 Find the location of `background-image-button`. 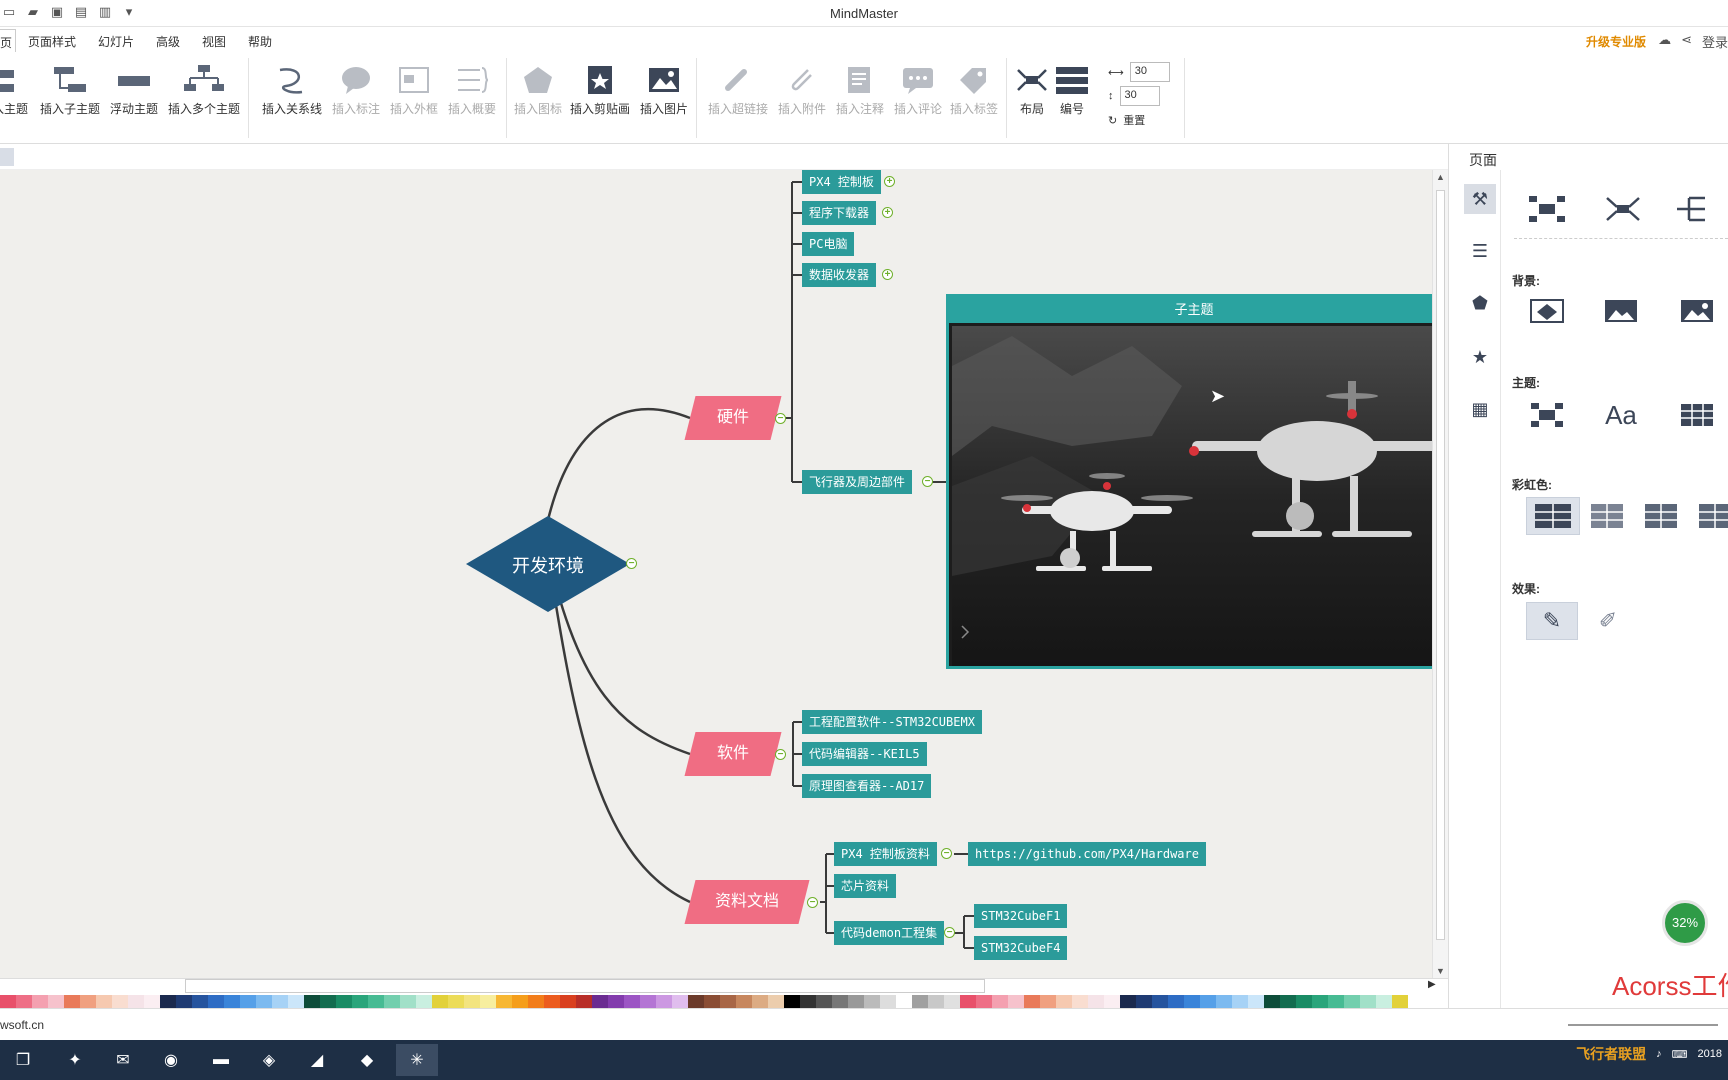

background-image-button is located at coordinates (1621, 311).